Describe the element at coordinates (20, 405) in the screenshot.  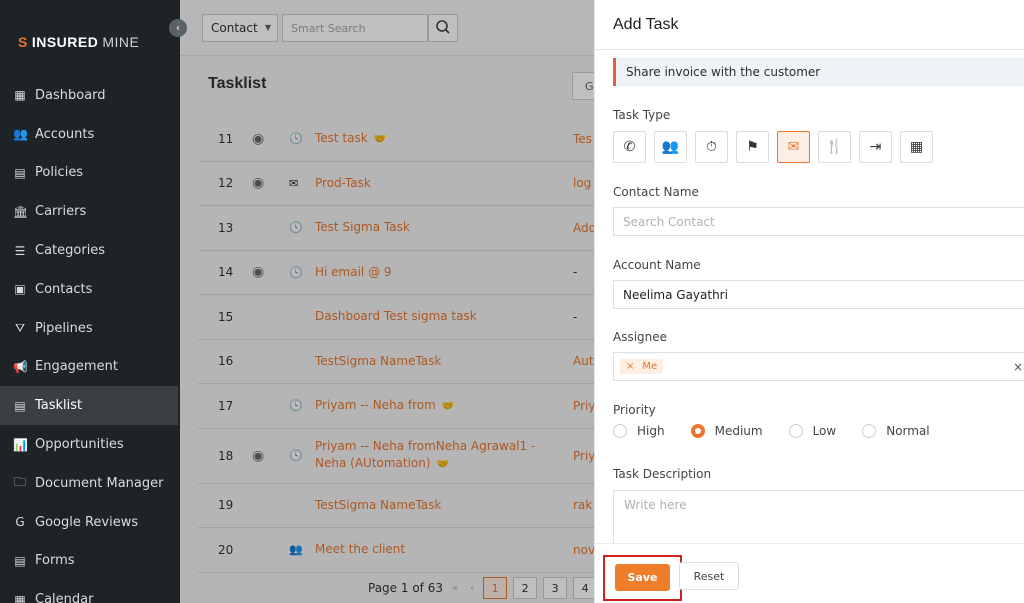
I see `tasklist-icon: ▤` at that location.